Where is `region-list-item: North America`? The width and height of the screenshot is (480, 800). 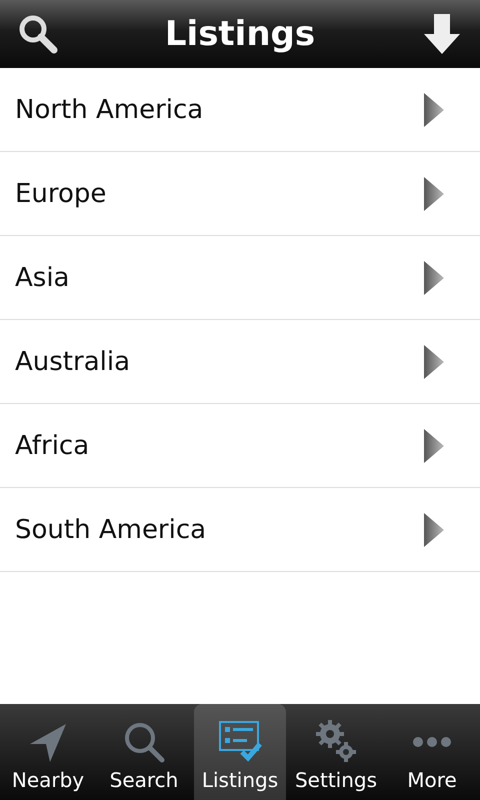
region-list-item: North America is located at coordinates (240, 110).